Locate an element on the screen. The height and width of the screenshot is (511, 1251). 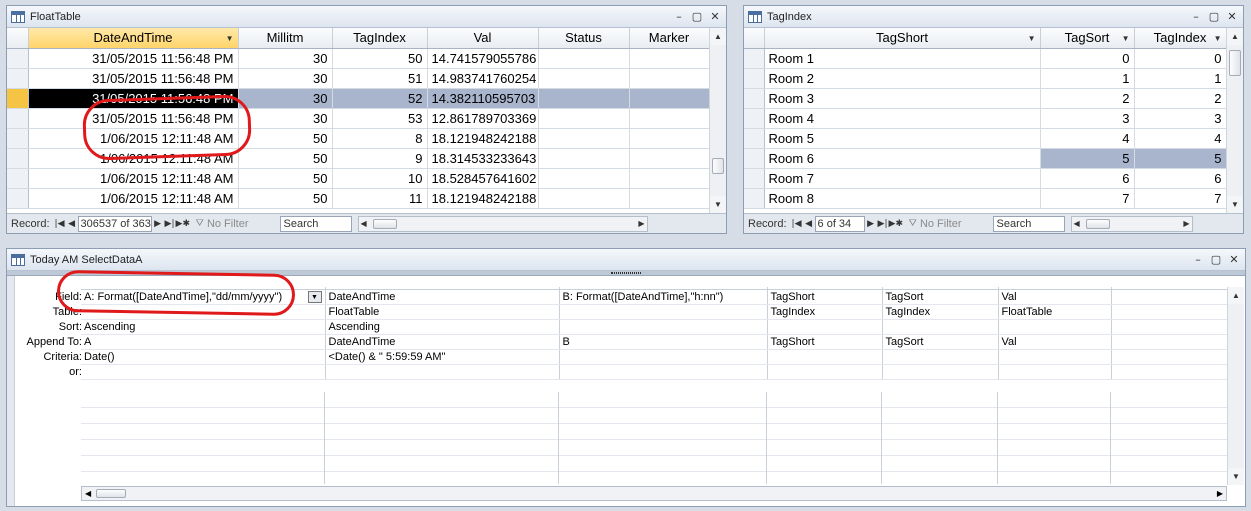
cell-tagindex: 51 is located at coordinates (380, 78).